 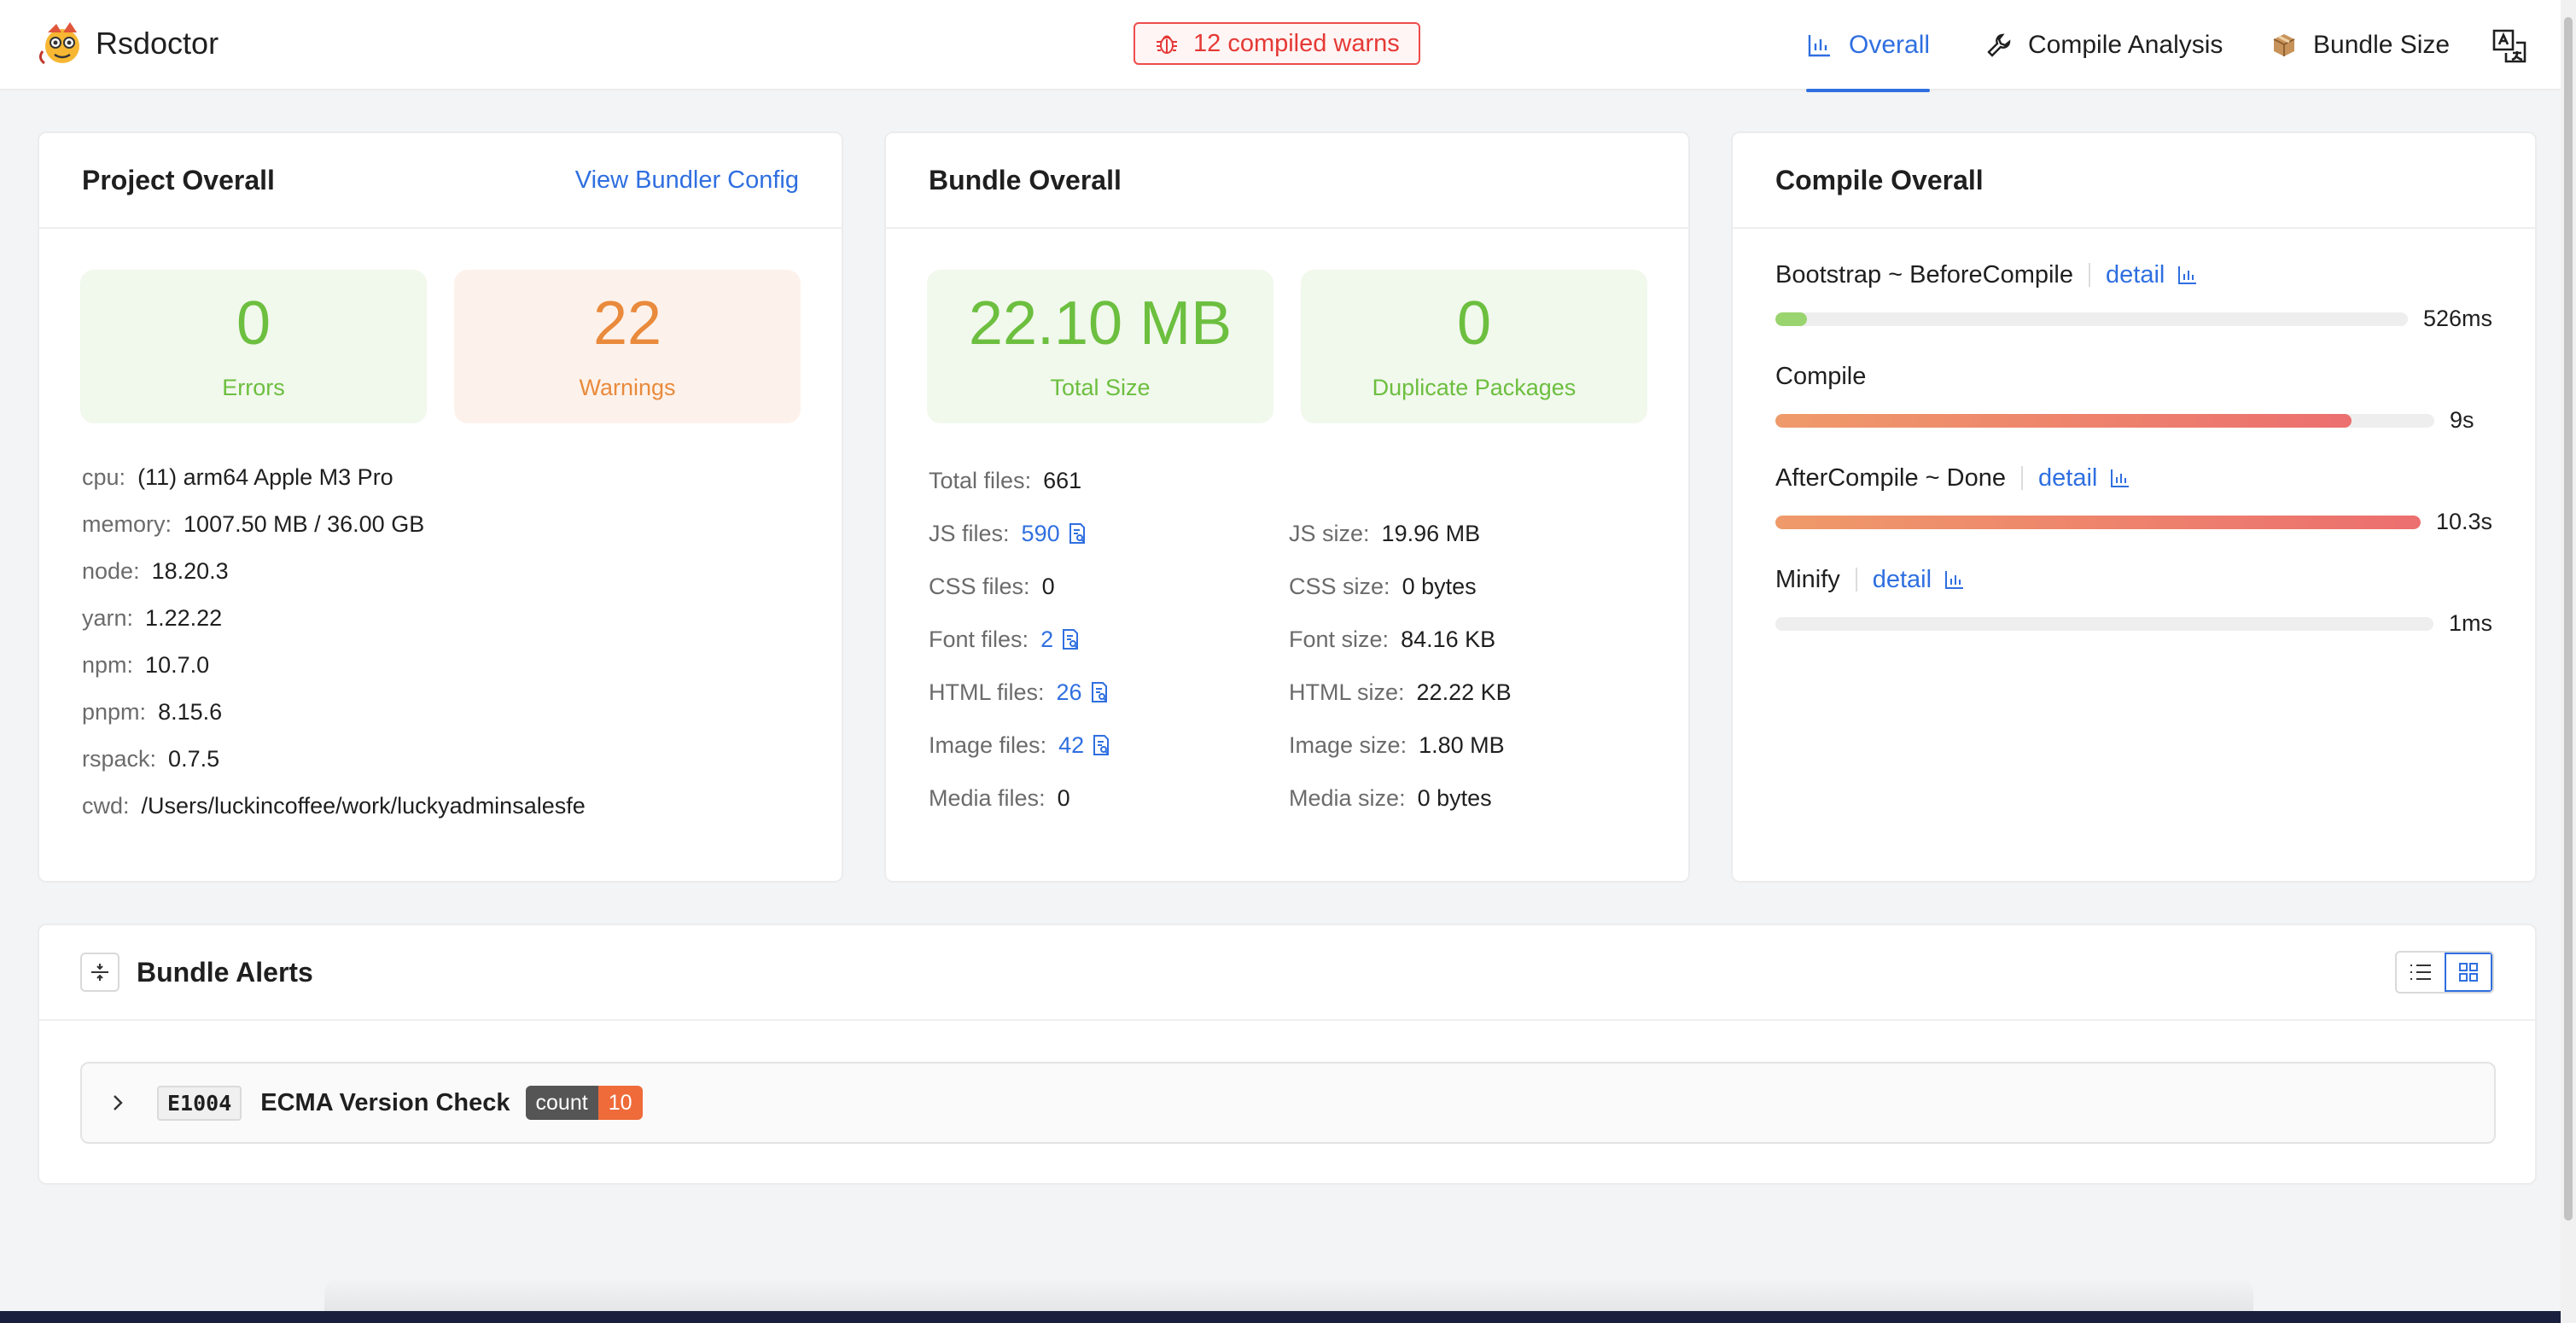 What do you see at coordinates (1025, 179) in the screenshot?
I see `bundle-overall-title: Bundle Overall` at bounding box center [1025, 179].